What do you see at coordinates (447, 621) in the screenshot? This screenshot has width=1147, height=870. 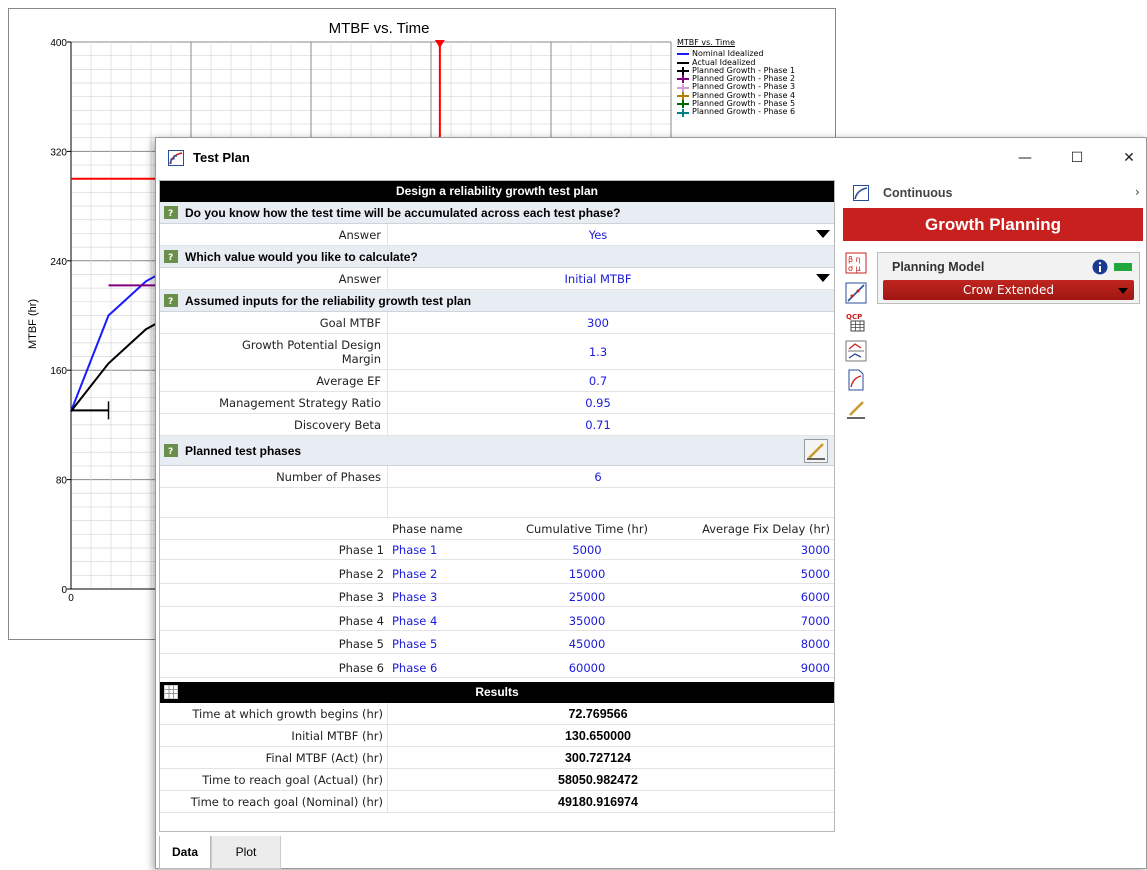 I see `phase-name-cell: Phase 4` at bounding box center [447, 621].